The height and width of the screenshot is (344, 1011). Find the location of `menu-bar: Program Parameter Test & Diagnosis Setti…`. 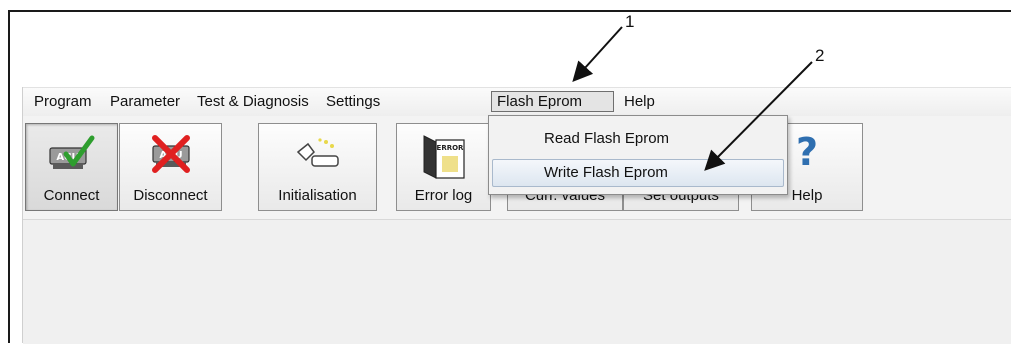

menu-bar: Program Parameter Test & Diagnosis Setti… is located at coordinates (517, 101).